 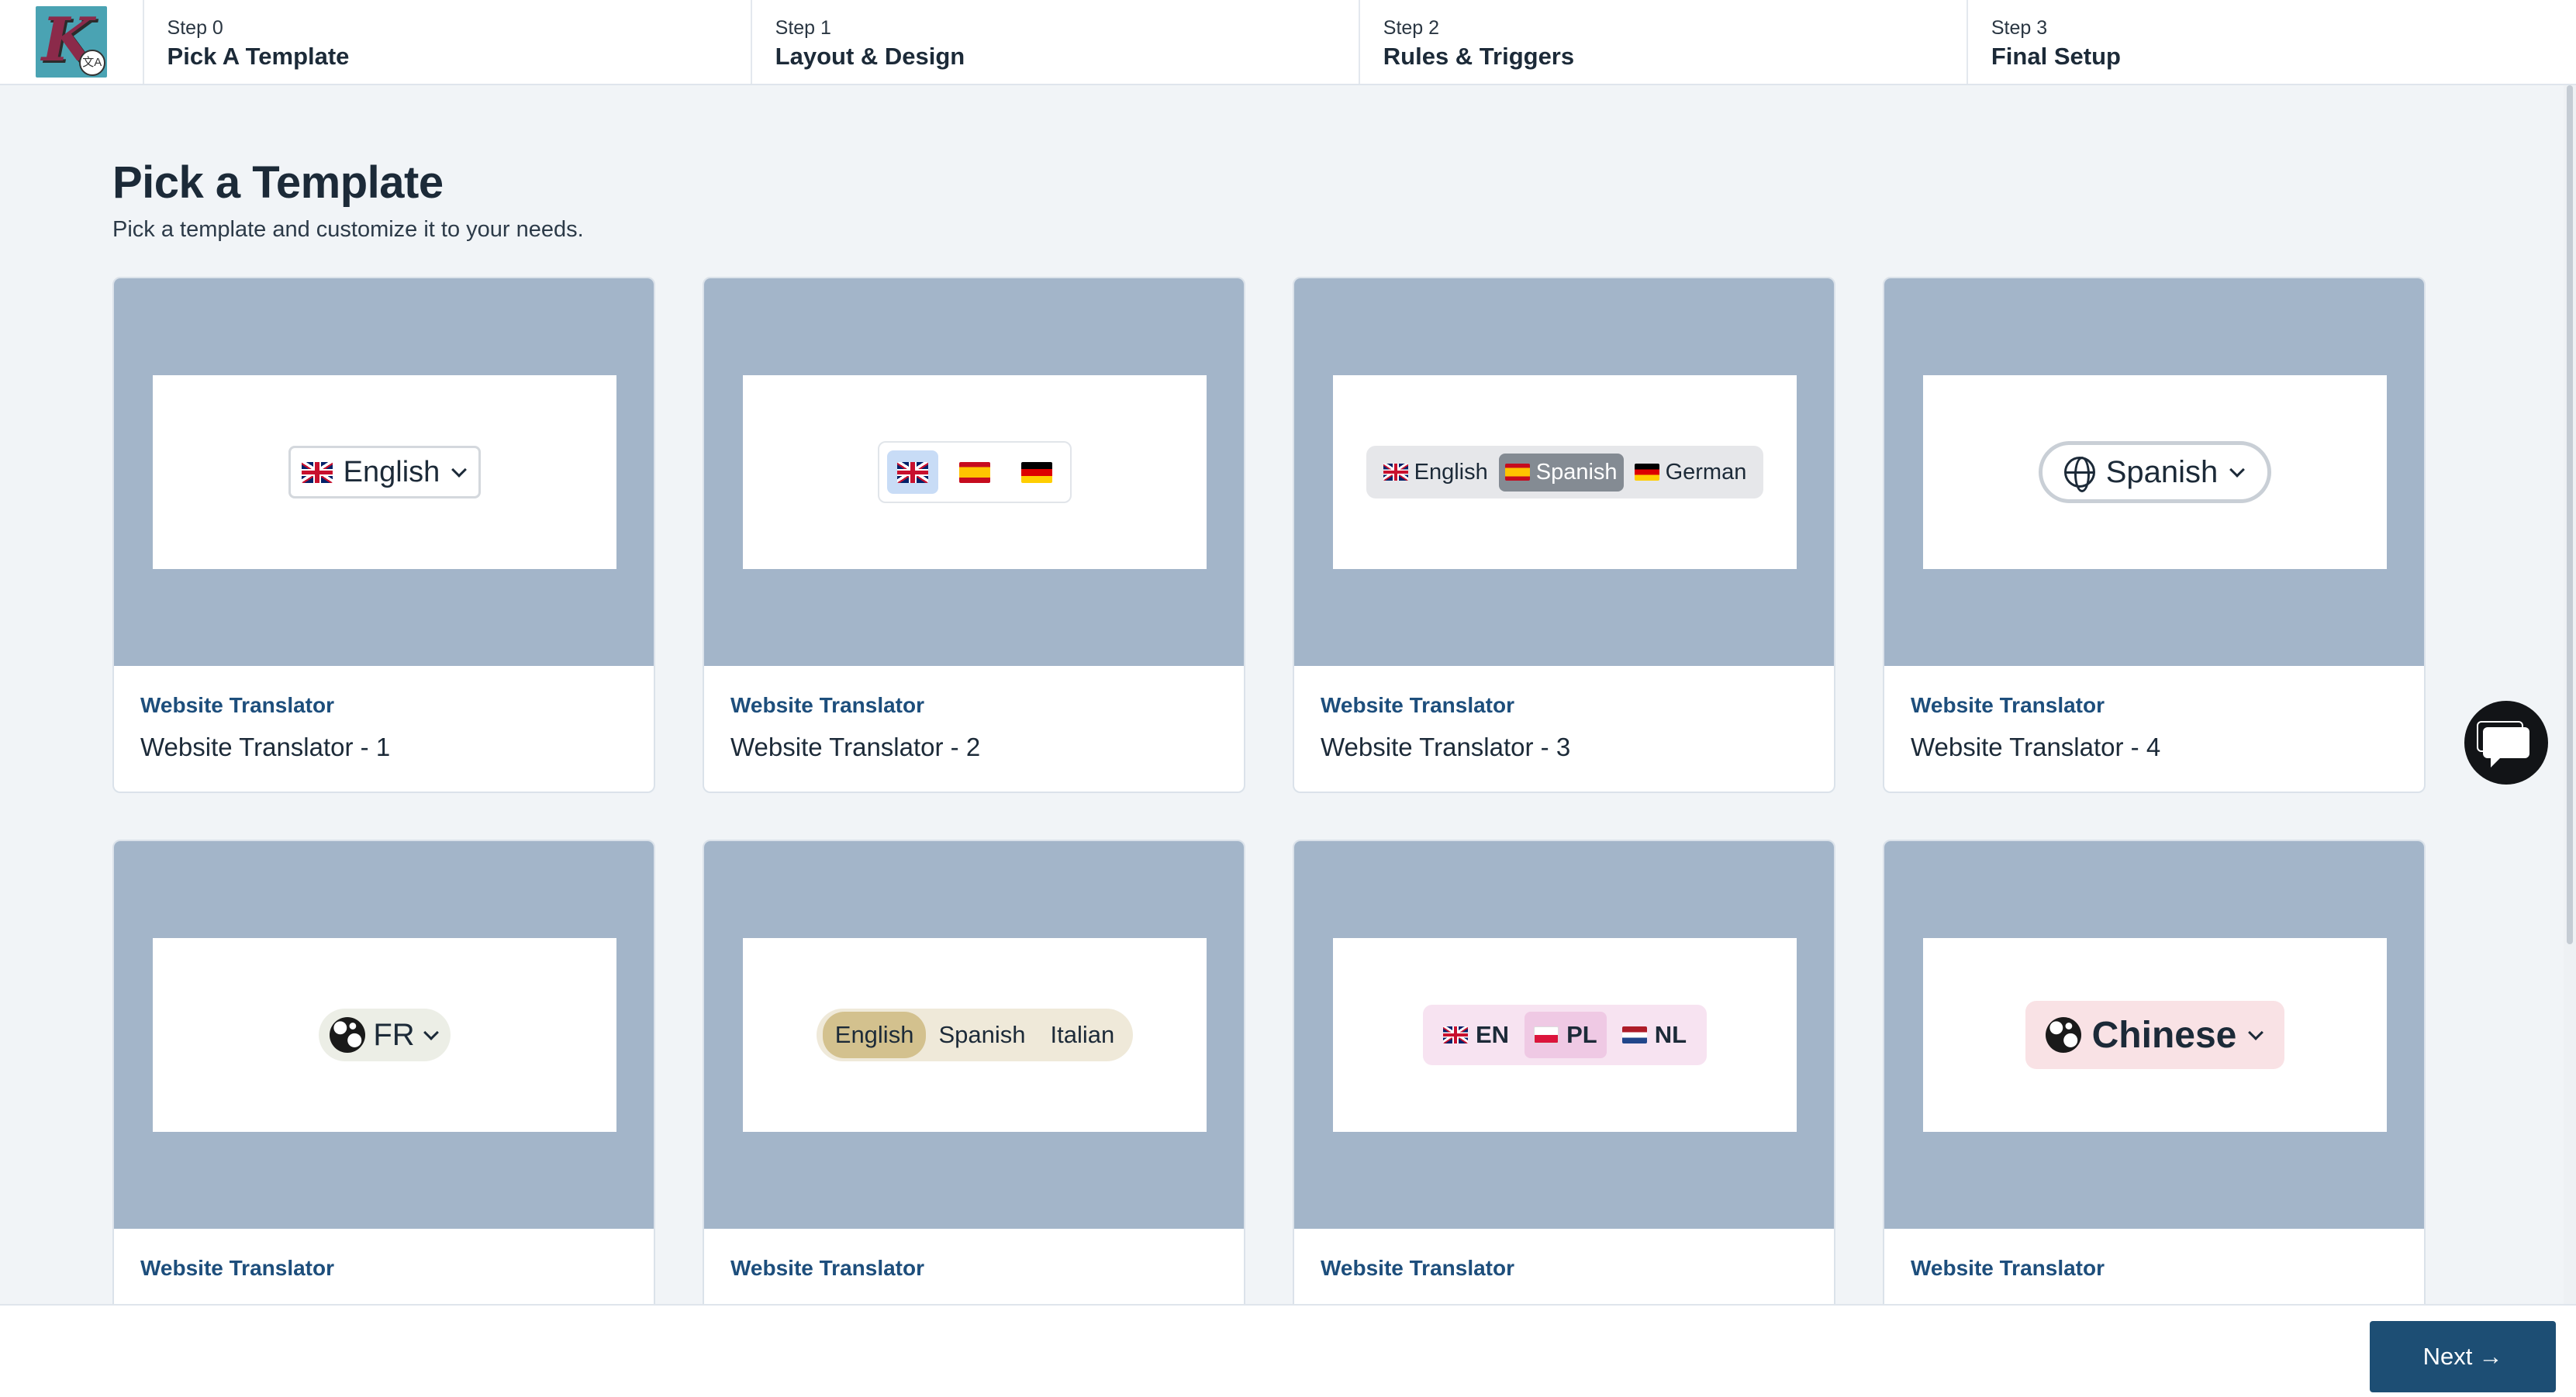 I want to click on template-preview: English Spanish German, so click(x=1564, y=472).